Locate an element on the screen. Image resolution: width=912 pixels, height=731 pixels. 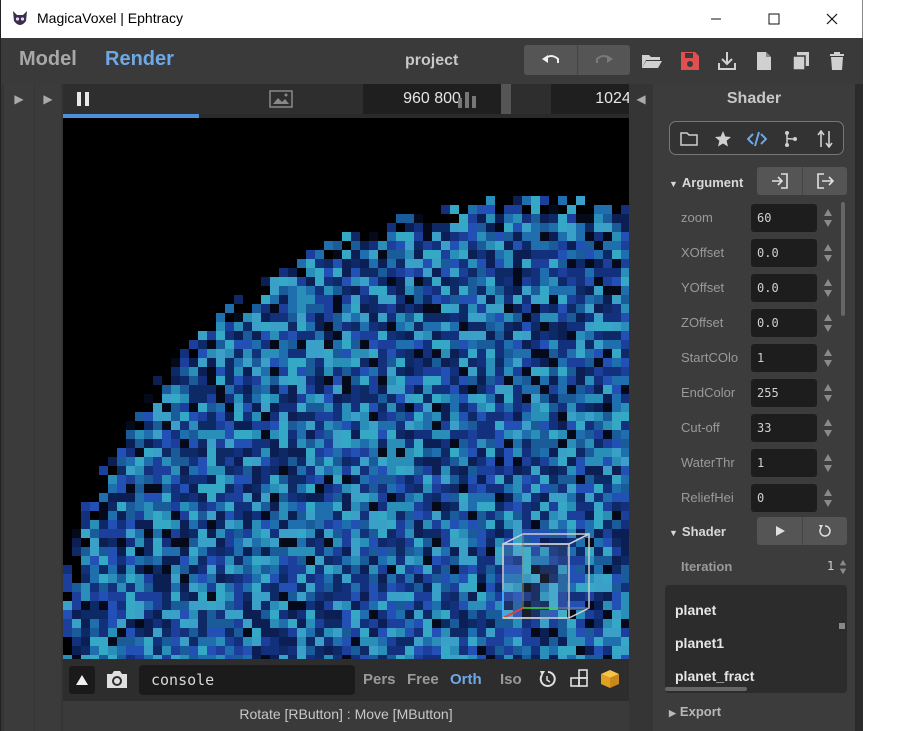
left-collapsed-panels: ▶ ▶ is located at coordinates (32, 407).